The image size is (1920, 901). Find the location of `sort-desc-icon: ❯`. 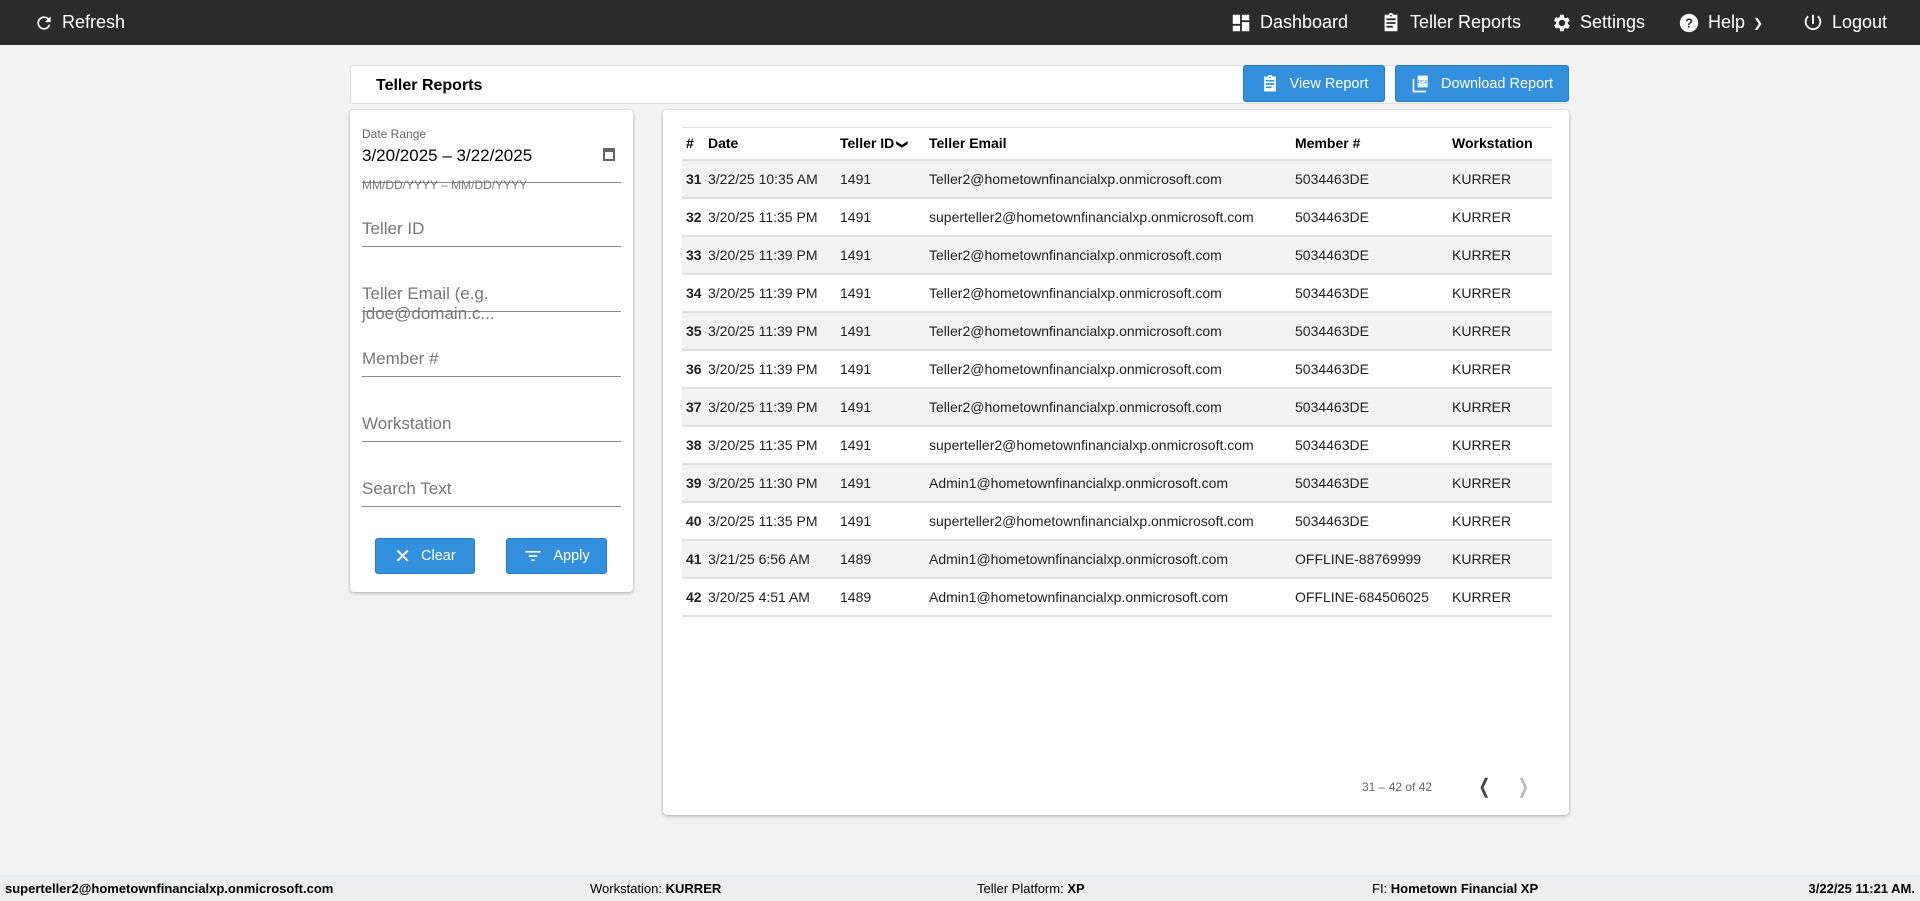

sort-desc-icon: ❯ is located at coordinates (902, 145).